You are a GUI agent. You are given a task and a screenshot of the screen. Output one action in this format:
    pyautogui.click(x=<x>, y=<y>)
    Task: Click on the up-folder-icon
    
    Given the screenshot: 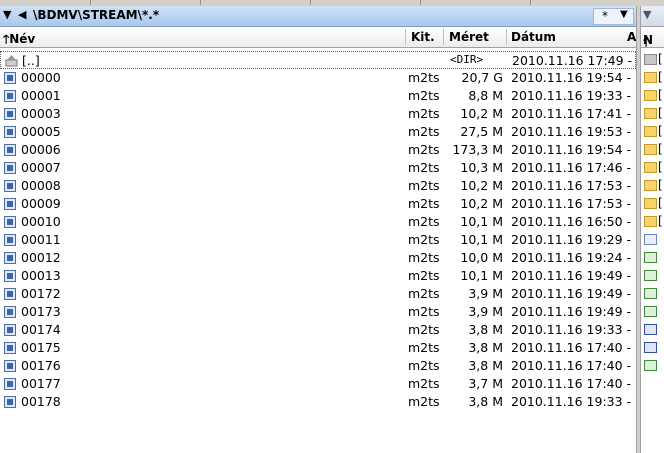 What is the action you would take?
    pyautogui.click(x=650, y=59)
    